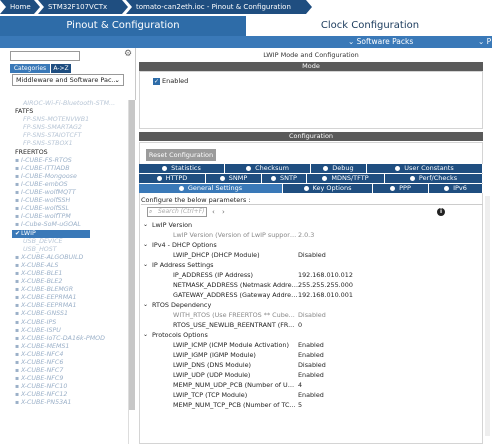 The image size is (492, 444). Describe the element at coordinates (309, 405) in the screenshot. I see `param-row: MEMP_NUM_TCP_PCB (Number of TC... 5` at that location.